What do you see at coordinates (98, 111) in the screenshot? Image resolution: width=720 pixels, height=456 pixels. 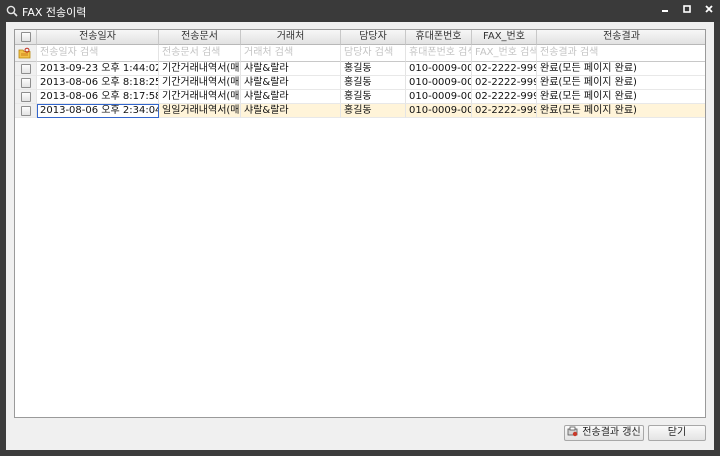 I see `cell-send-date-focused: 2013-08-06 오후 2:34:04` at bounding box center [98, 111].